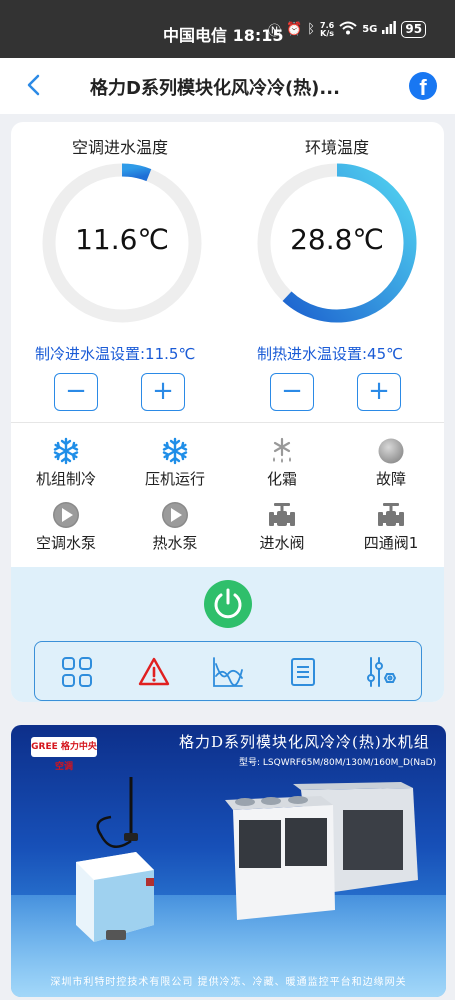 Image resolution: width=455 pixels, height=1000 pixels. I want to click on banner-title: 格力D系列模块化风冷冷(热)水机组, so click(304, 742).